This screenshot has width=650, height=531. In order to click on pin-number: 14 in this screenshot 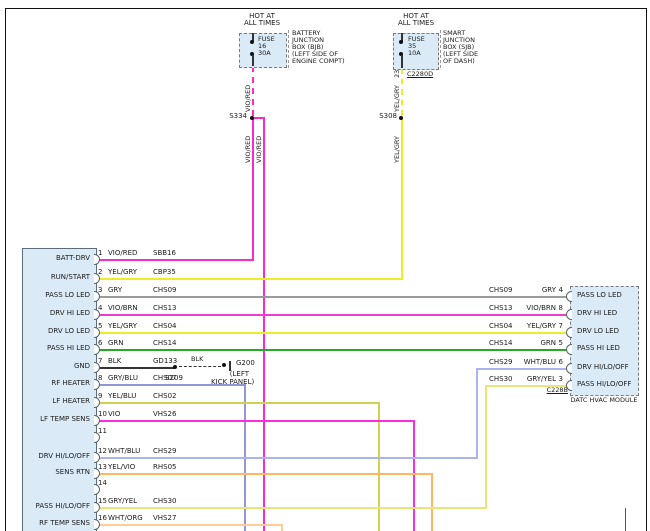, I will do `click(102, 483)`.